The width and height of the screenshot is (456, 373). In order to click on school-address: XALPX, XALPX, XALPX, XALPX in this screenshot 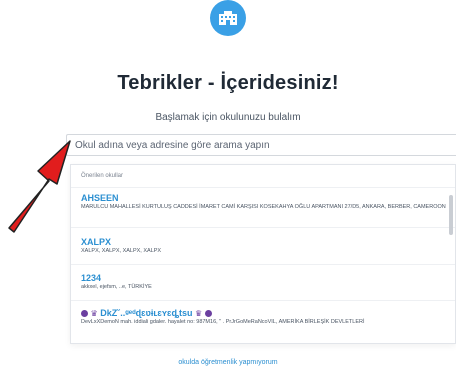, I will do `click(121, 251)`.